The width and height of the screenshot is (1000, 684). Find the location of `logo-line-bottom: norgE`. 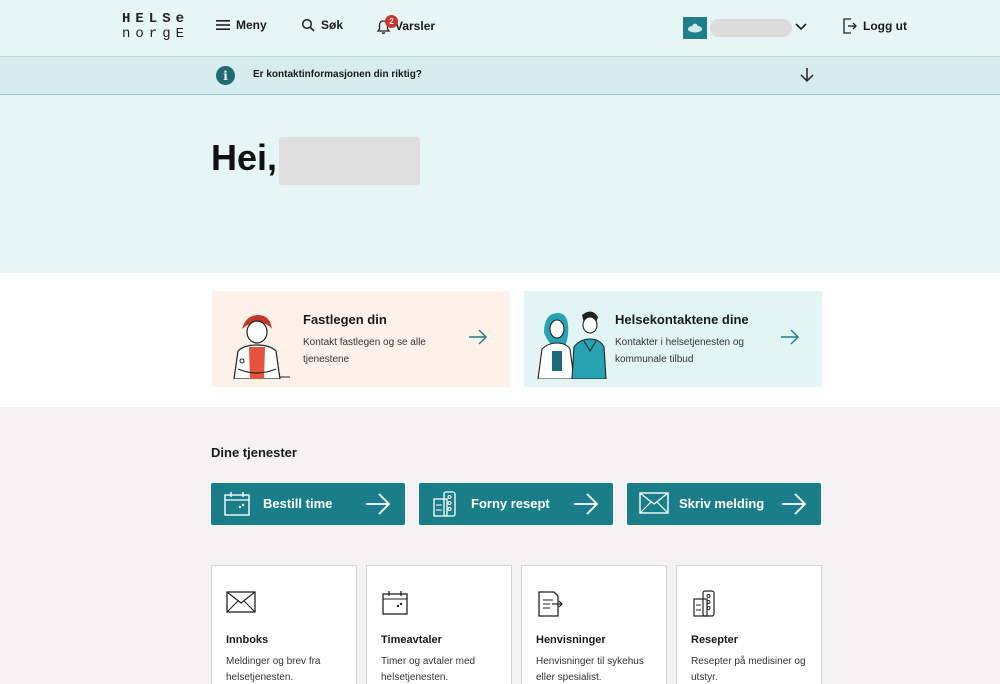

logo-line-bottom: norgE is located at coordinates (156, 34).